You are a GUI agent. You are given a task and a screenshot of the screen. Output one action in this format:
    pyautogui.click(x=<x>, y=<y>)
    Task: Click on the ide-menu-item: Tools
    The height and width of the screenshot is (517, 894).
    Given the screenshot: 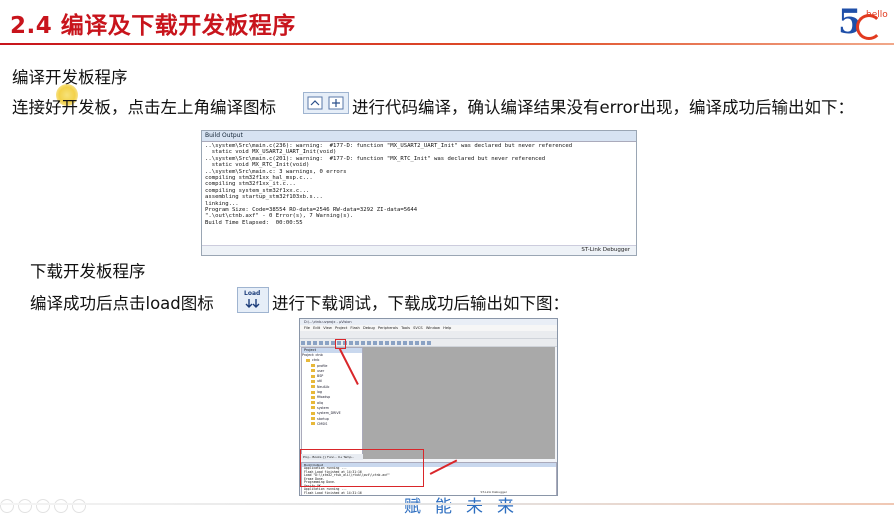 What is the action you would take?
    pyautogui.click(x=407, y=328)
    